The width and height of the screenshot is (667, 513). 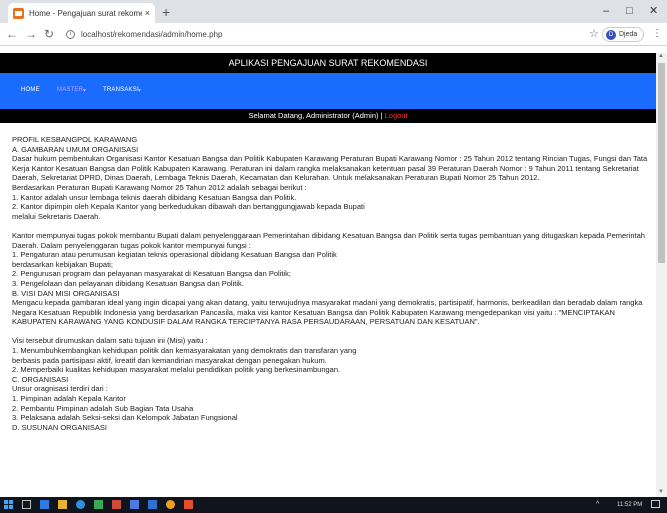 I want to click on content-line: PROFIL KESBANGPOL KARAWANG, so click(x=75, y=139).